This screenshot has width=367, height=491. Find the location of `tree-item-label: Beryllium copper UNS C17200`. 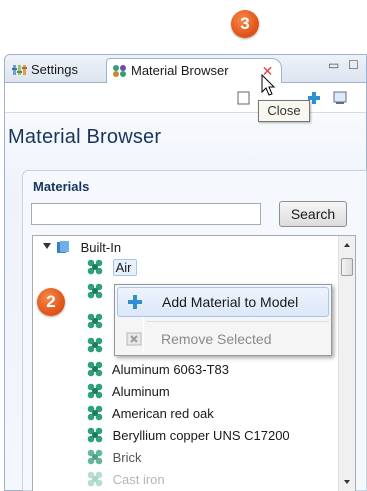

tree-item-label: Beryllium copper UNS C17200 is located at coordinates (201, 435).